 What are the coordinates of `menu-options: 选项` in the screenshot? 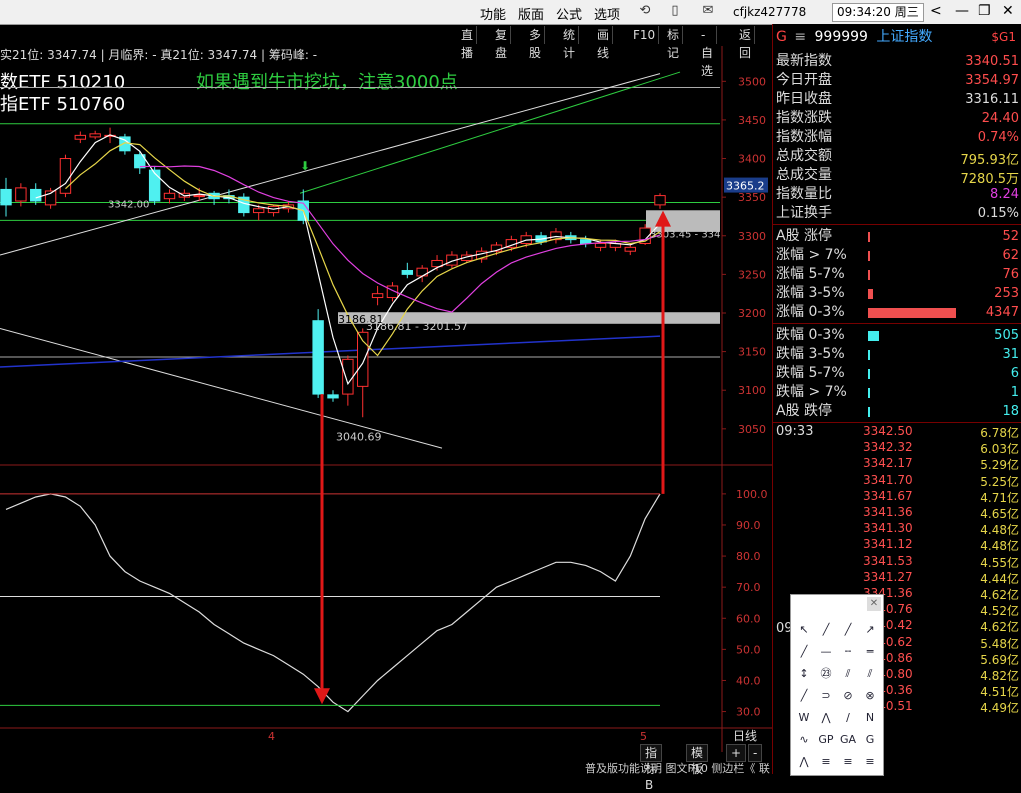 It's located at (607, 13).